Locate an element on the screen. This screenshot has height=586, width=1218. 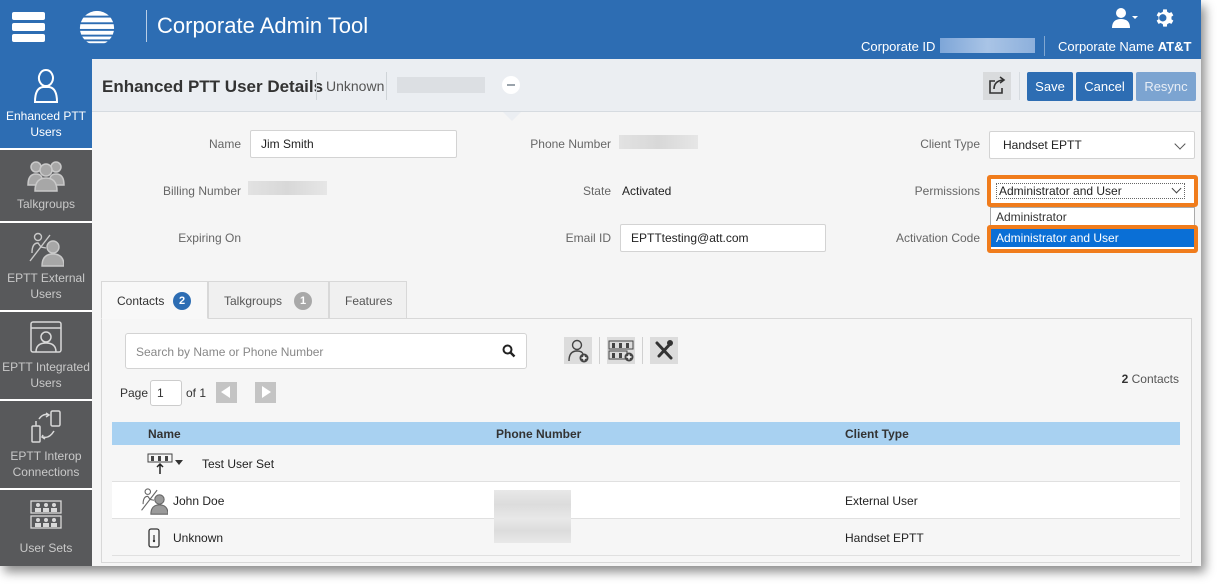
sidebar-label: EPTT External Users is located at coordinates (46, 286).